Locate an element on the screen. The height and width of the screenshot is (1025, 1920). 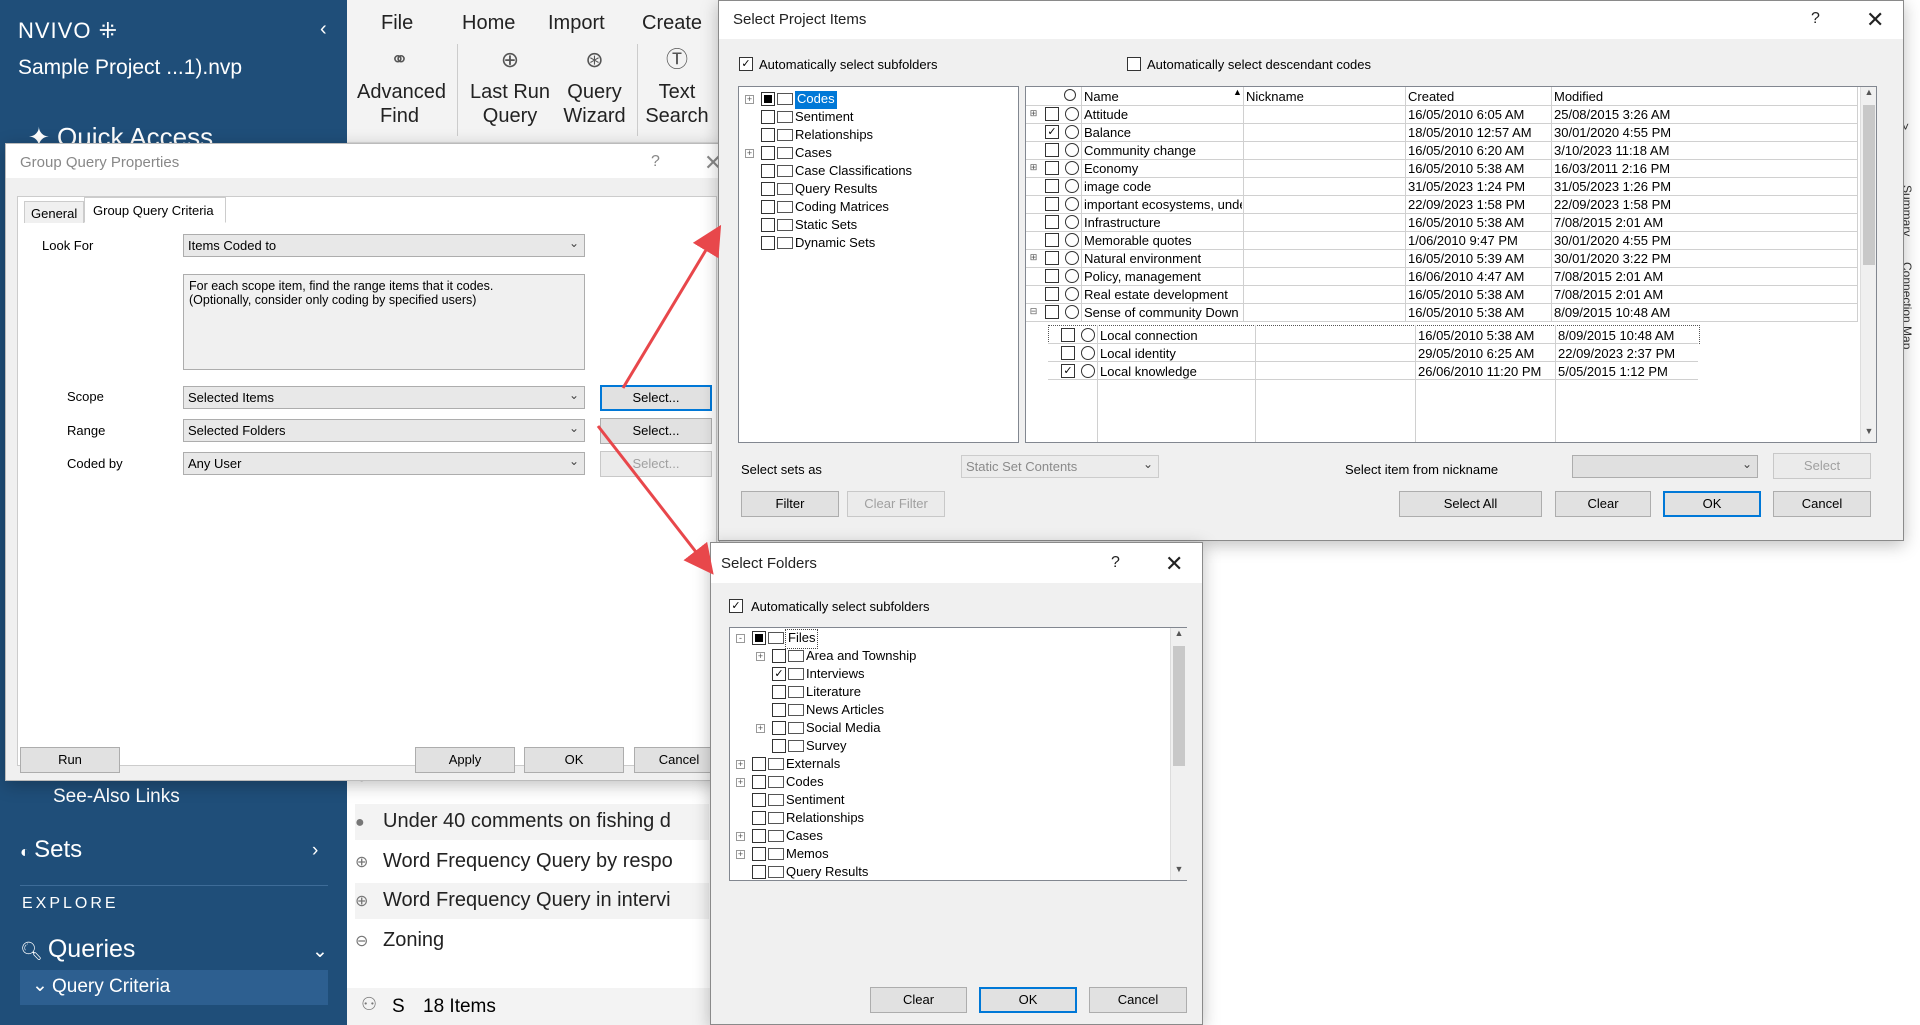
clear-button: Clear is located at coordinates (918, 1000).